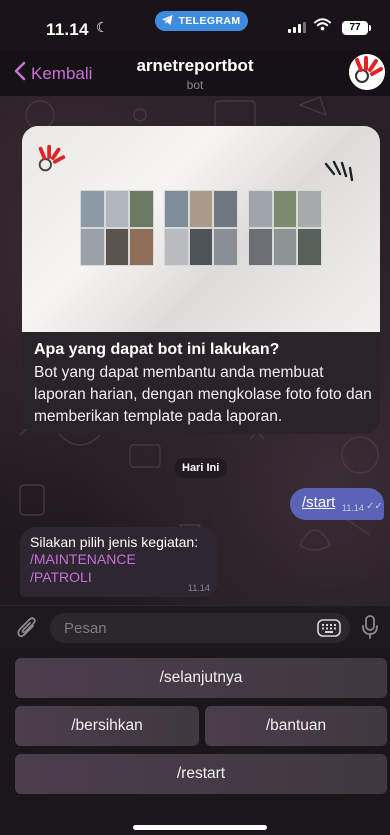  What do you see at coordinates (67, 29) in the screenshot?
I see `status-time: 11.14` at bounding box center [67, 29].